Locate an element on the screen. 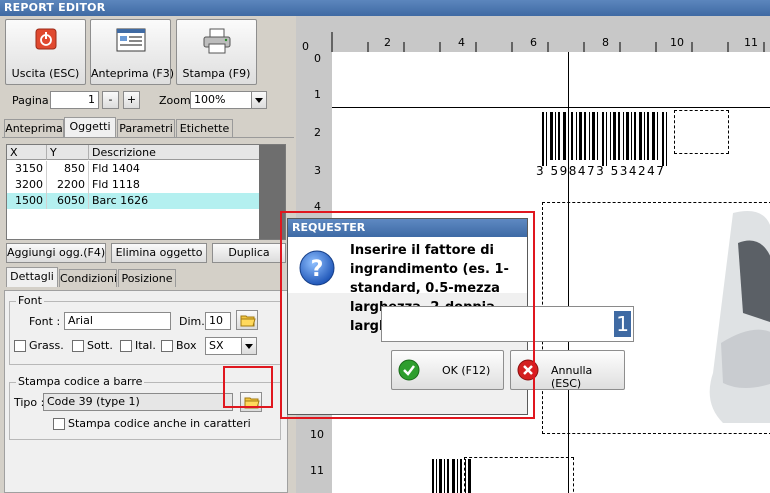 The width and height of the screenshot is (770, 493). zoom-factor-value: 1 is located at coordinates (622, 324).